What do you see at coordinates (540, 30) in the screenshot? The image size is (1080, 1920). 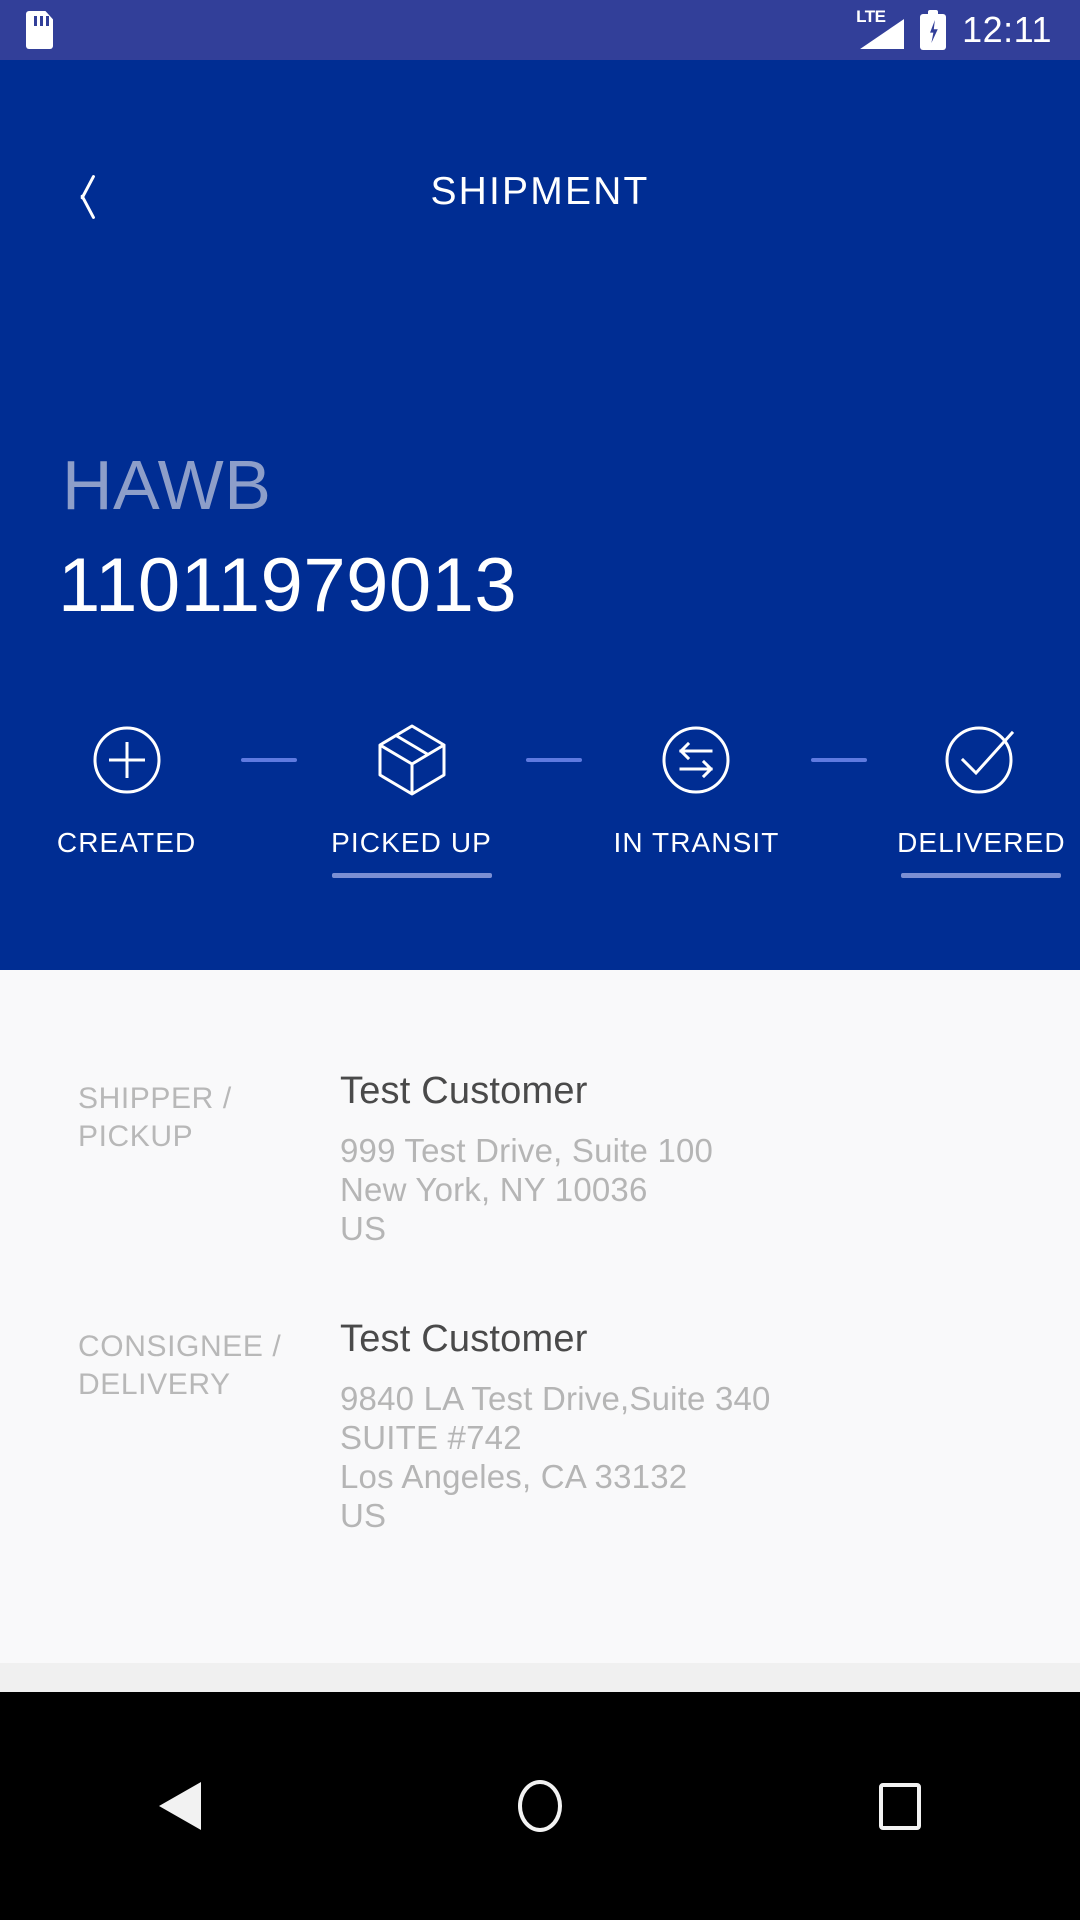 I see `status-bar: LTE 12:11` at bounding box center [540, 30].